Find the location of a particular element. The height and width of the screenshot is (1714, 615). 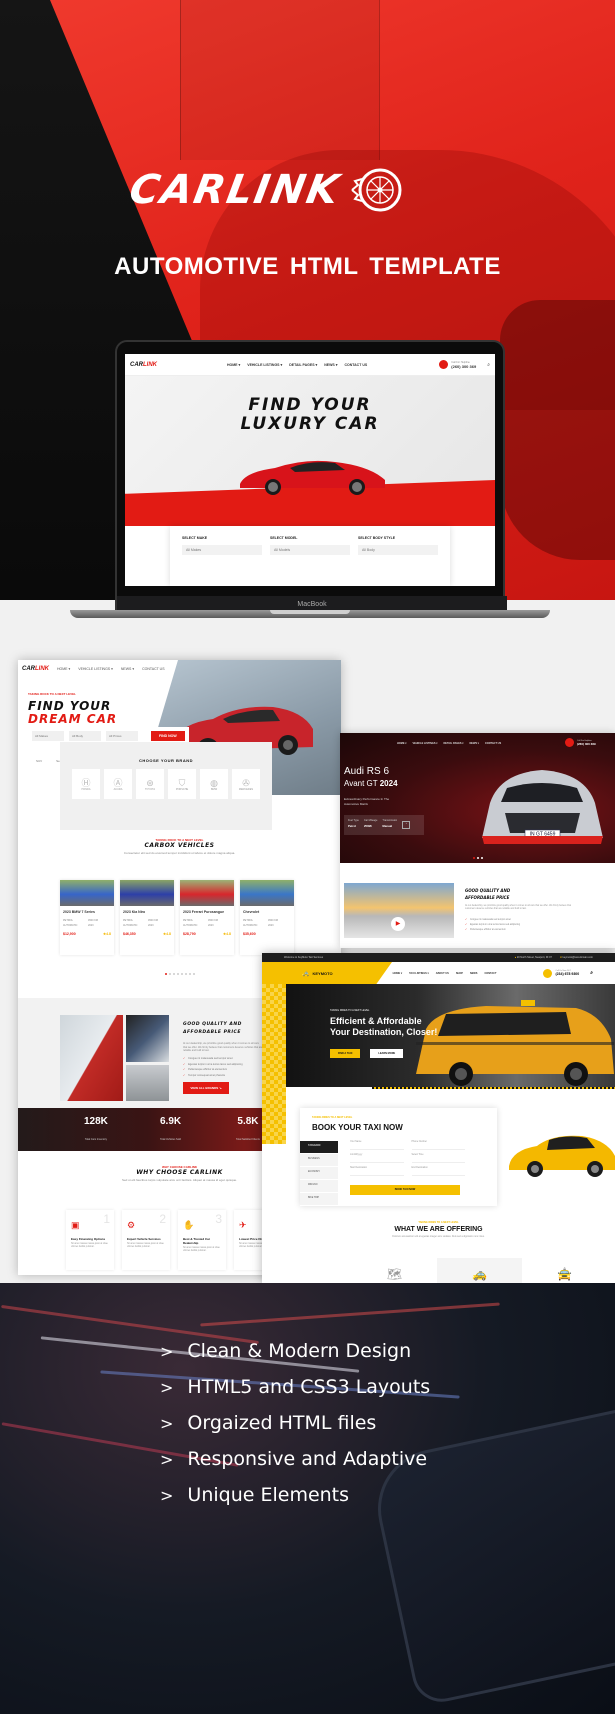

nav-contact: CONTACT is located at coordinates (490, 973).